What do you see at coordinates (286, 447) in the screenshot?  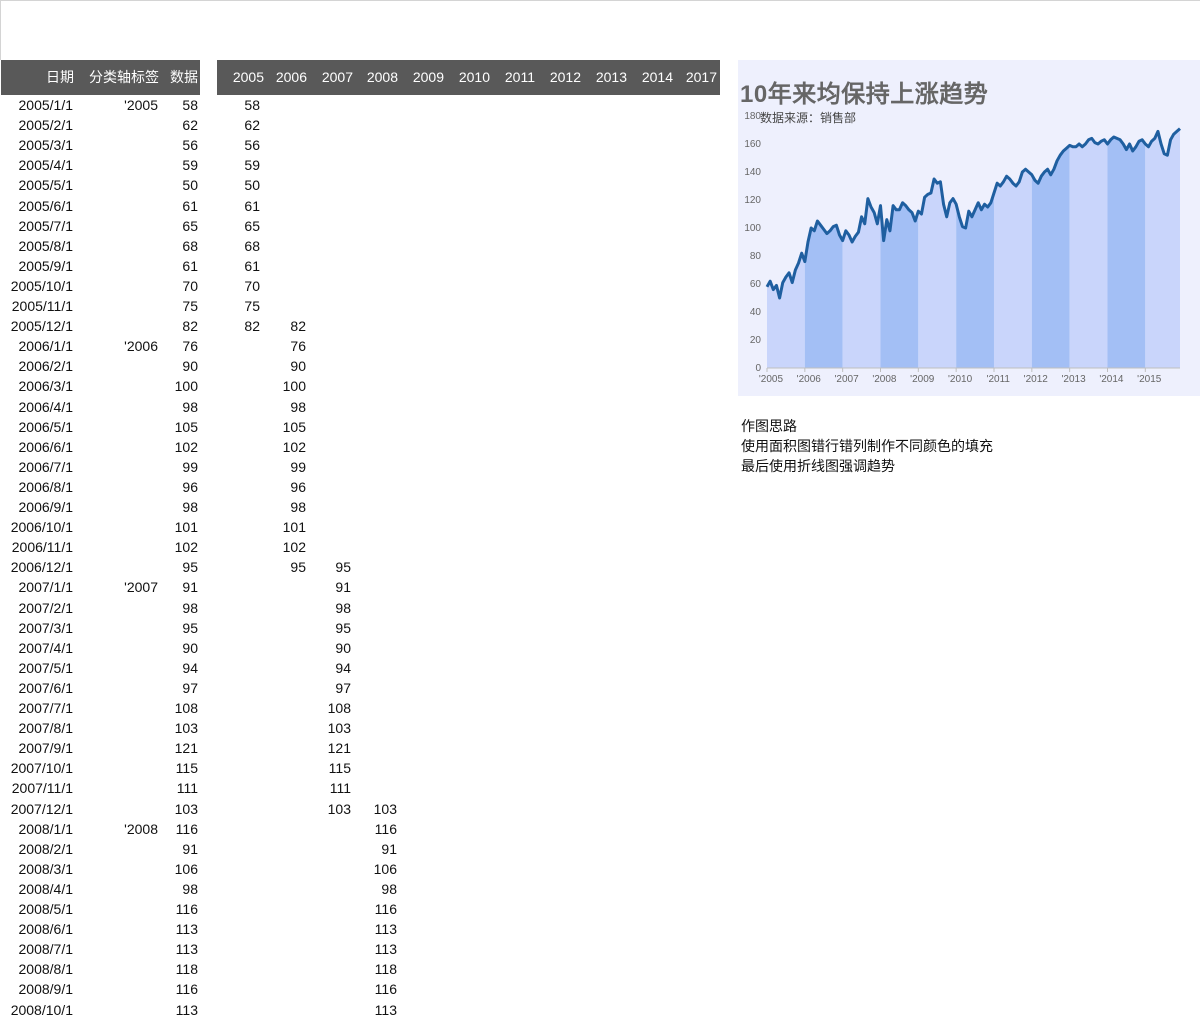 I see `cell-year-value: 102` at bounding box center [286, 447].